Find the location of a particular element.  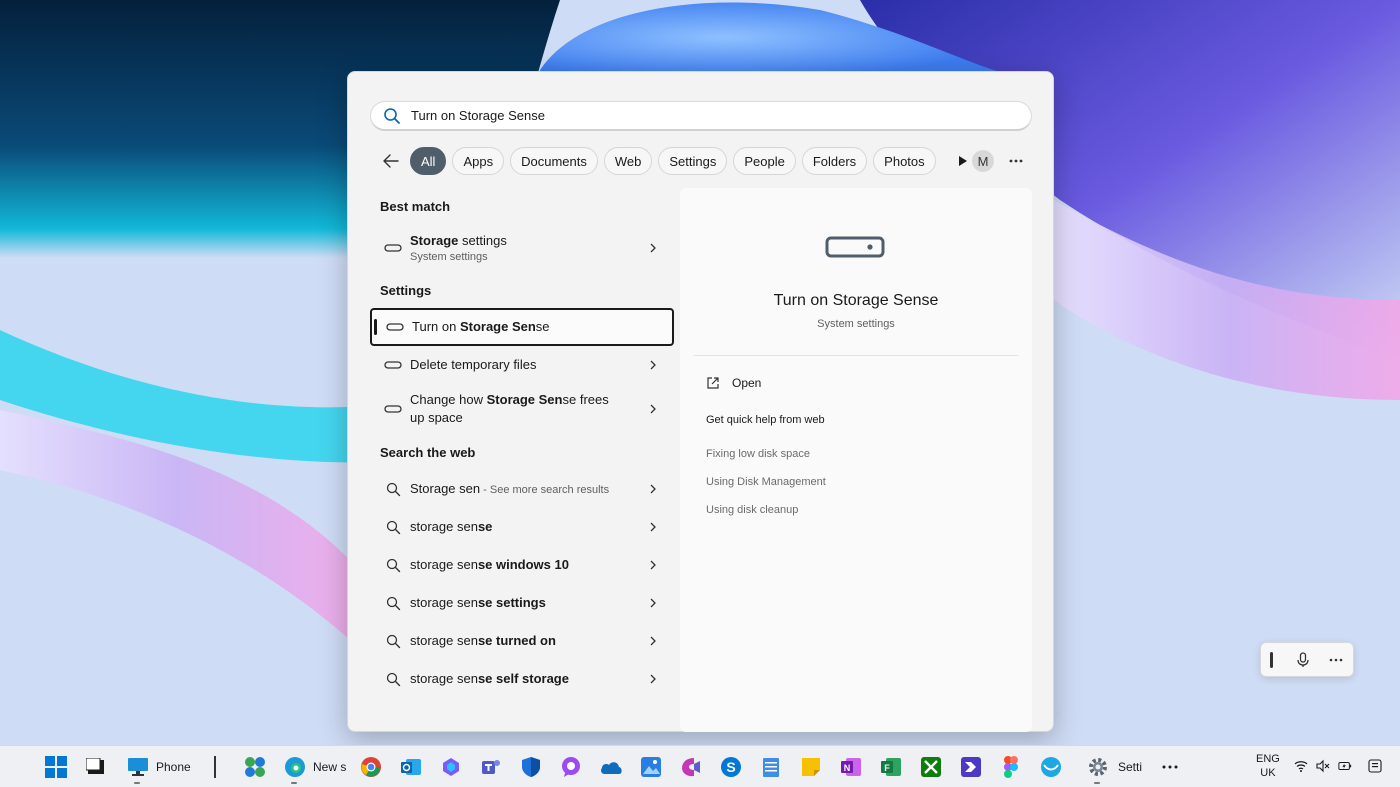

web-result-label: storage sense turned on is located at coordinates (483, 640).